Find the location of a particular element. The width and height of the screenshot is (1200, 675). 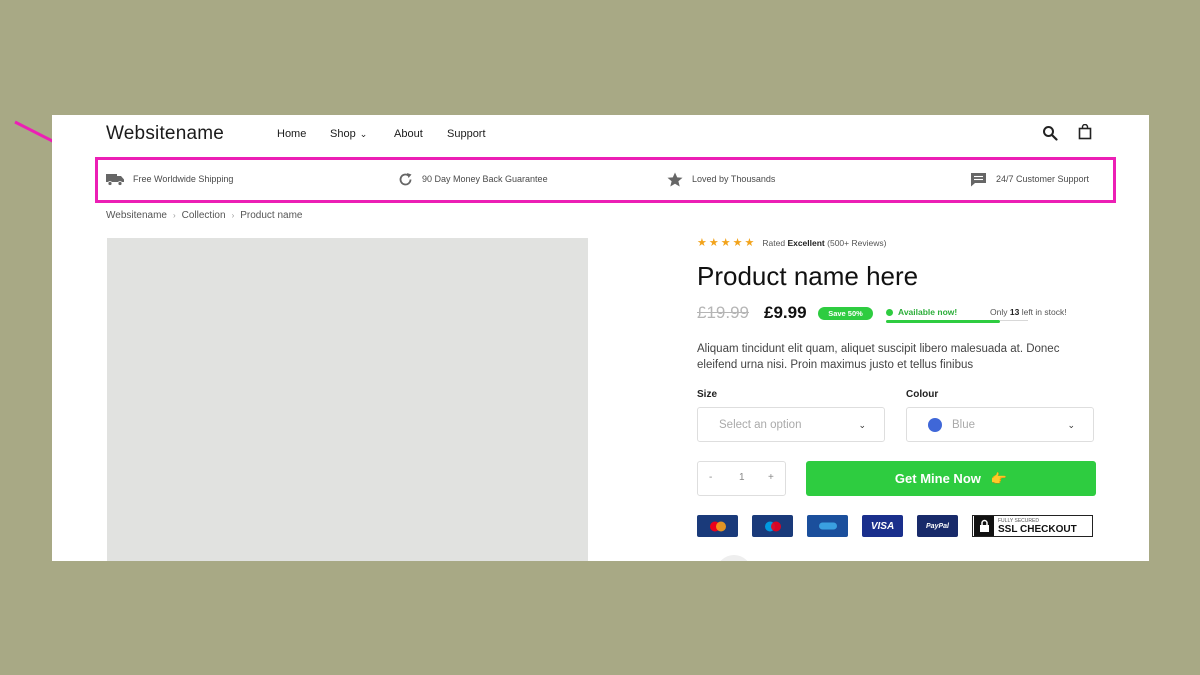

save-badge: Save 50% is located at coordinates (845, 313).